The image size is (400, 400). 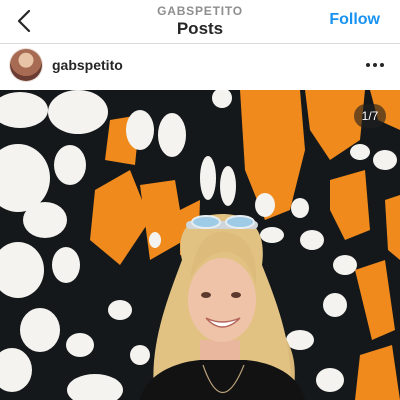 What do you see at coordinates (354, 20) in the screenshot?
I see `follow-button: Follow` at bounding box center [354, 20].